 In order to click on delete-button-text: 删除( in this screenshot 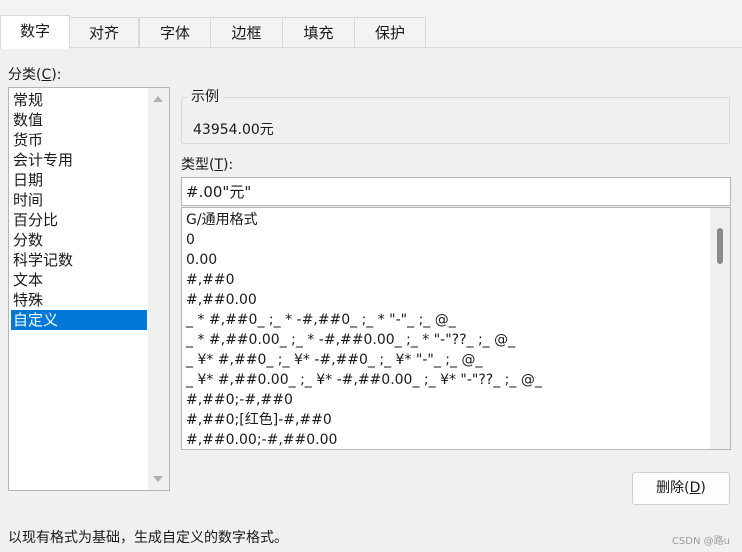, I will do `click(673, 488)`.